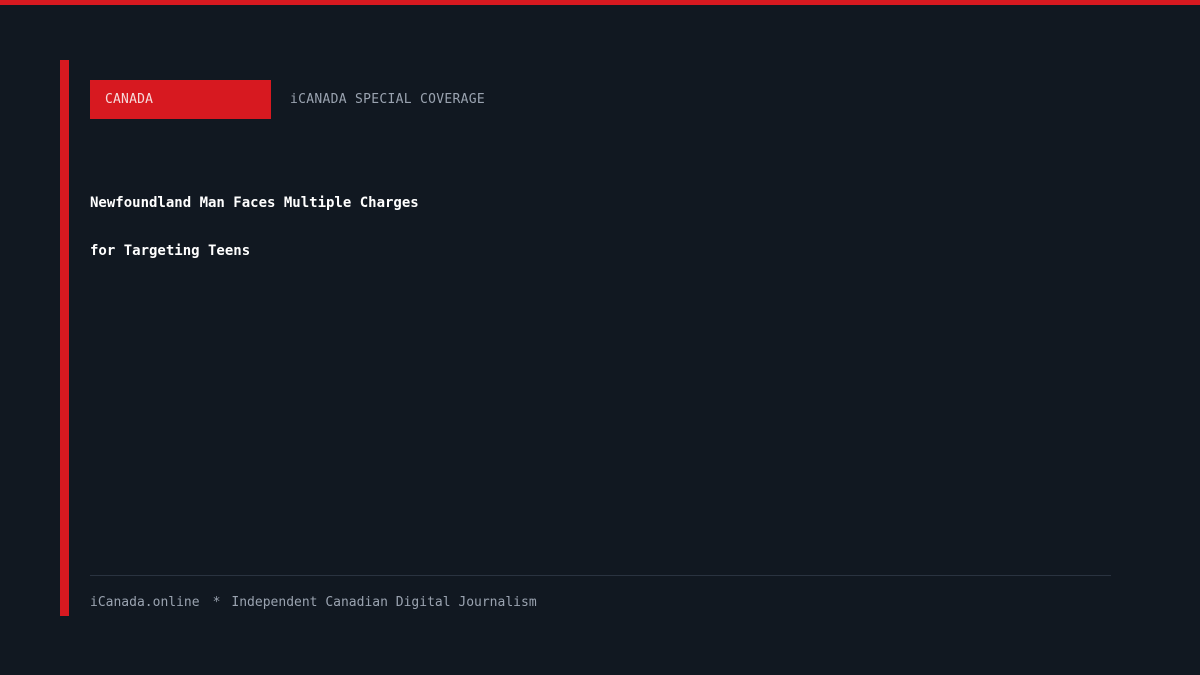 This screenshot has height=675, width=1200. I want to click on headline-line-2: for Targeting Teens, so click(170, 251).